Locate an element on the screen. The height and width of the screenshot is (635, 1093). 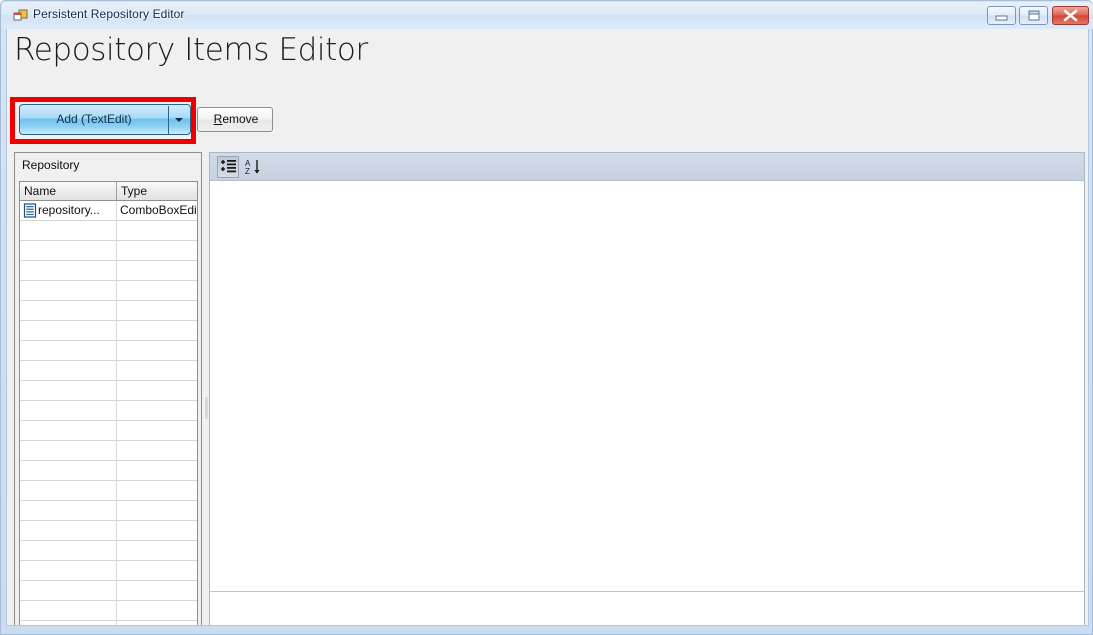
repository-list-grid: Name Type repository... ComboBoxEdit is located at coordinates (108, 403).